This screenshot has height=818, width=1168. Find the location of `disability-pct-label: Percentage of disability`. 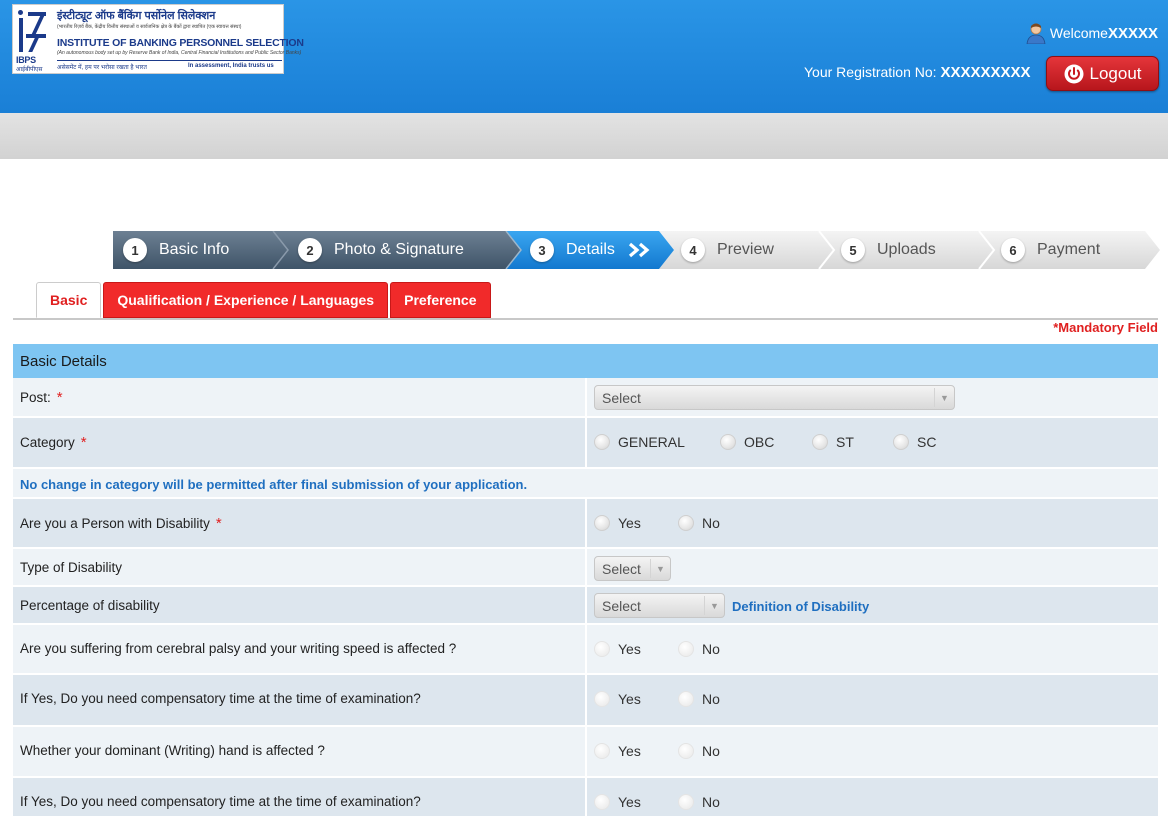

disability-pct-label: Percentage of disability is located at coordinates (90, 605).